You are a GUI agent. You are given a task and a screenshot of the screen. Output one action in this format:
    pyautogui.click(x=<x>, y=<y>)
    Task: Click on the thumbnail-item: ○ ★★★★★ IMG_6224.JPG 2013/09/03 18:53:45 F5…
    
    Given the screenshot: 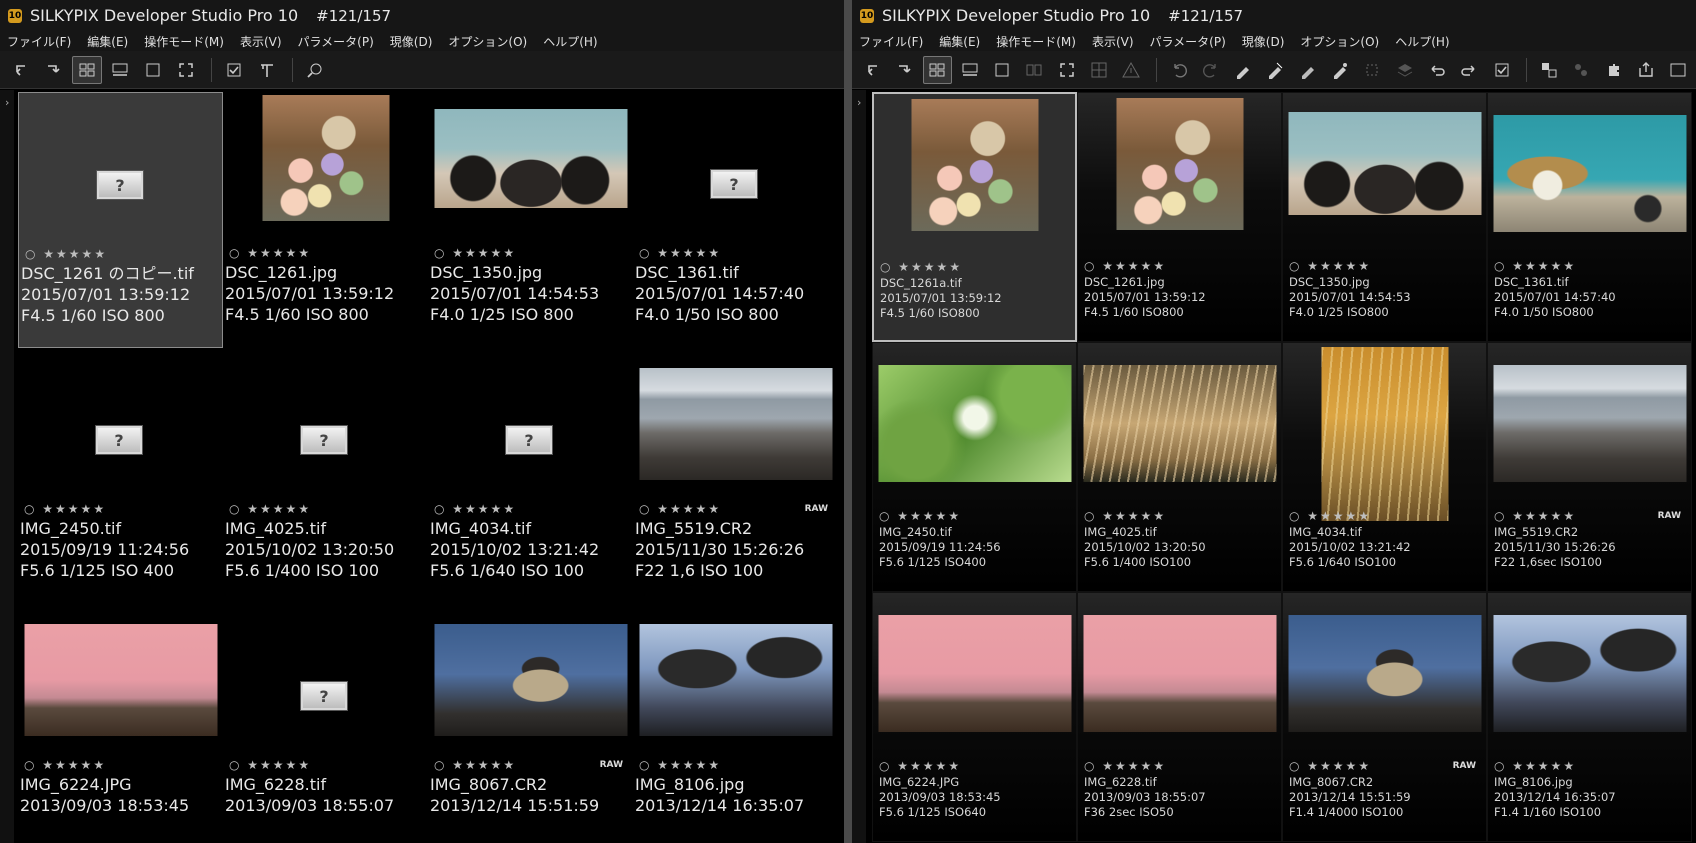 What is the action you would take?
    pyautogui.click(x=974, y=717)
    